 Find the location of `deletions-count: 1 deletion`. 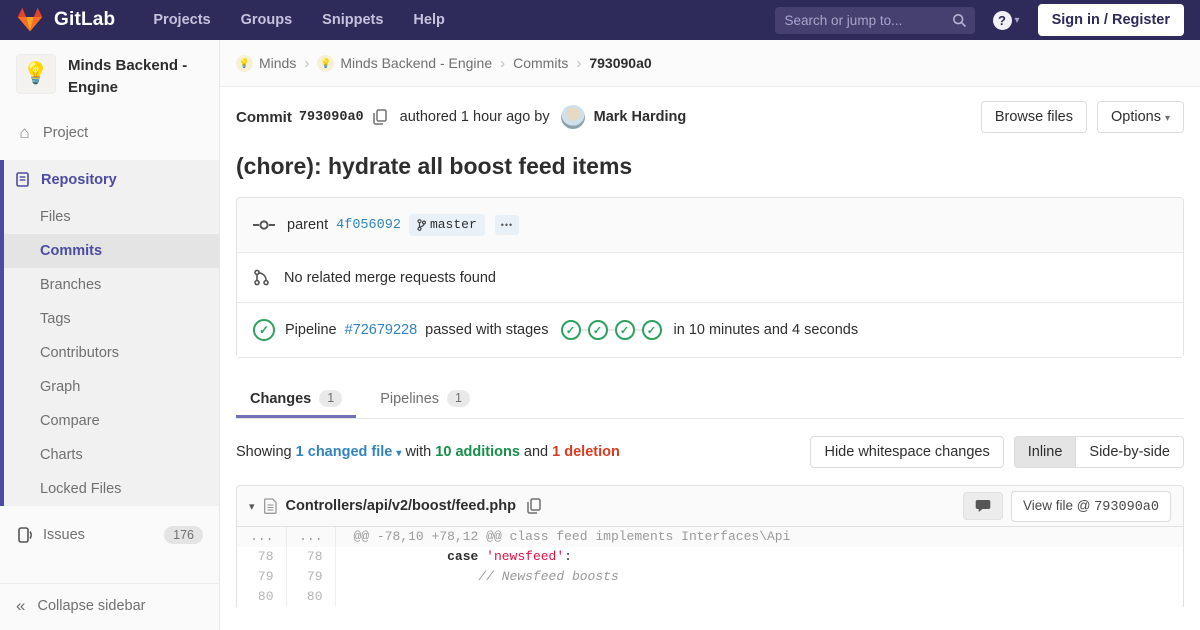

deletions-count: 1 deletion is located at coordinates (586, 452).